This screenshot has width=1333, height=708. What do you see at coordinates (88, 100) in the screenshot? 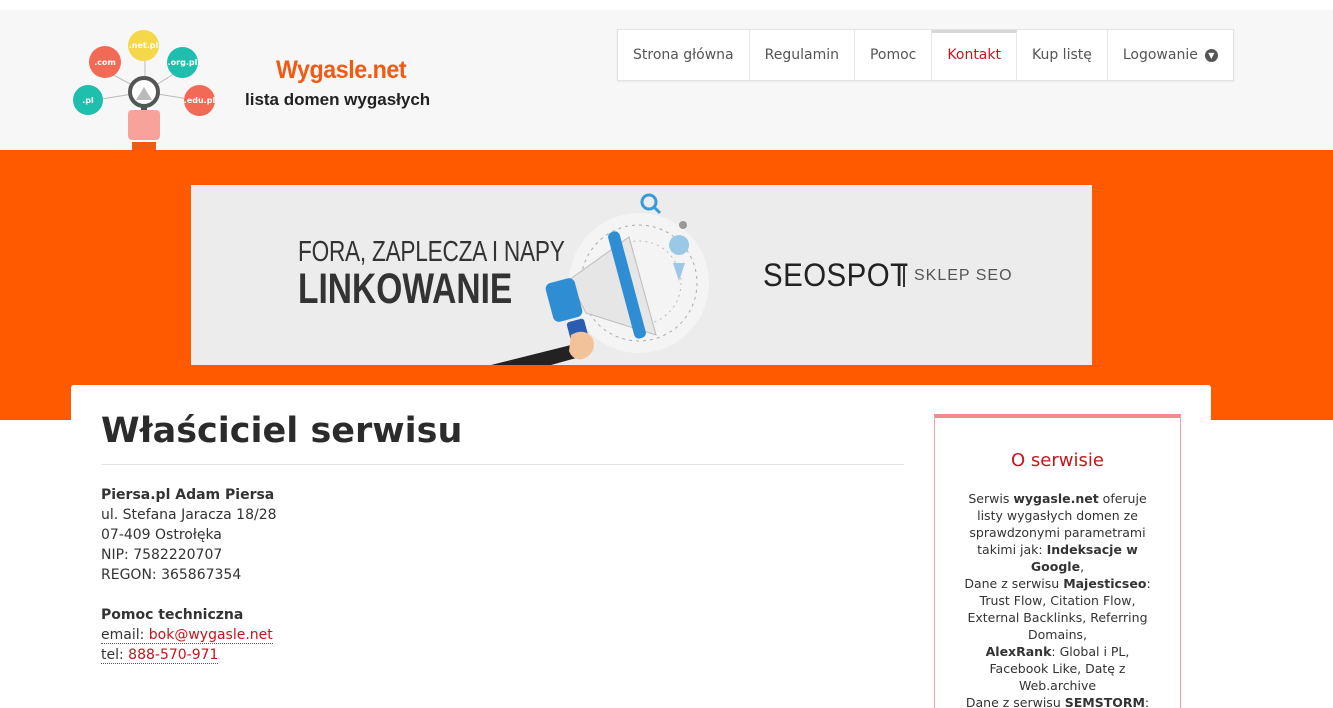
I see `bubble-pl: .pl` at bounding box center [88, 100].